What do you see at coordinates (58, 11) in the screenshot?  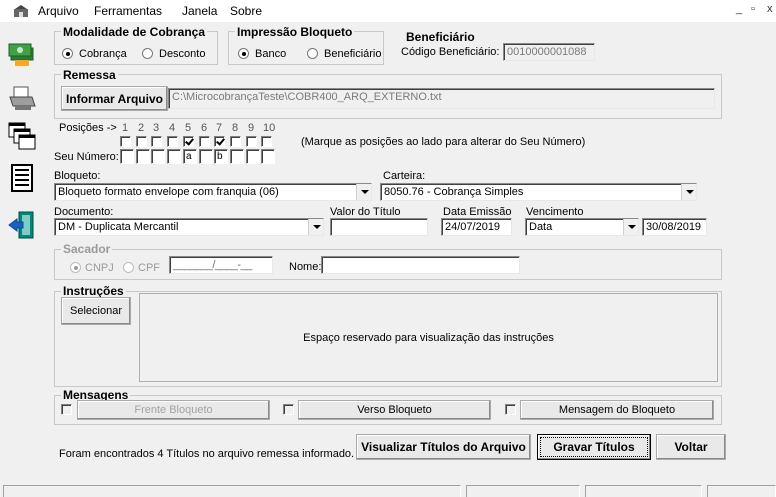 I see `menu-arquivo: Arquivo` at bounding box center [58, 11].